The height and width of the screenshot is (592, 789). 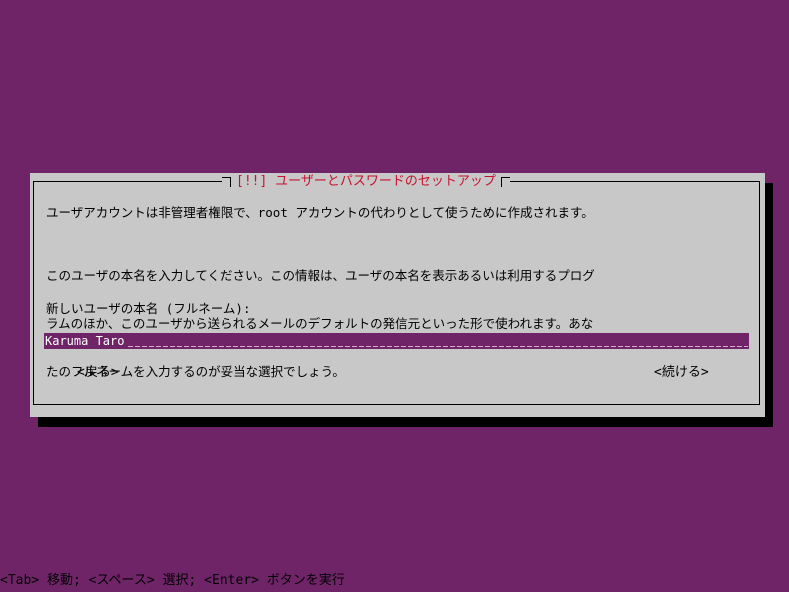 I want to click on dialog-title: [!!] ユーザーとパスワードのセットアップ, so click(x=366, y=181).